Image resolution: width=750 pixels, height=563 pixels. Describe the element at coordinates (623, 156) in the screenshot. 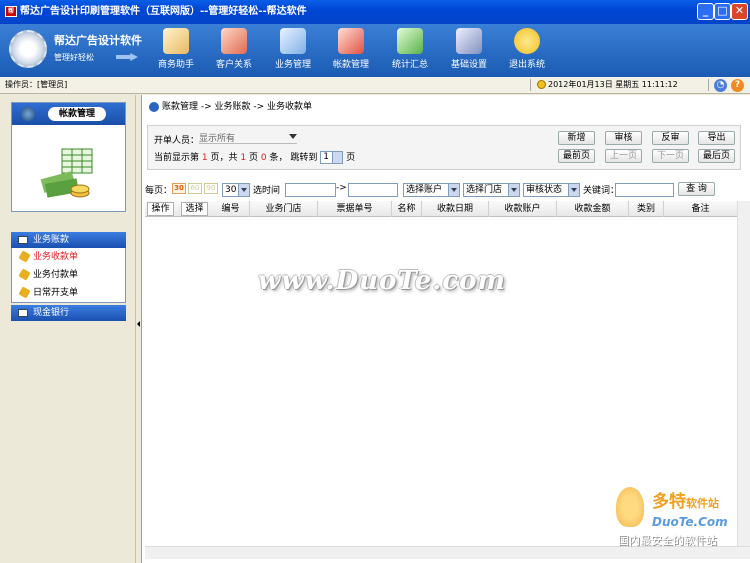

I see `prev-page-button: 上一页` at that location.